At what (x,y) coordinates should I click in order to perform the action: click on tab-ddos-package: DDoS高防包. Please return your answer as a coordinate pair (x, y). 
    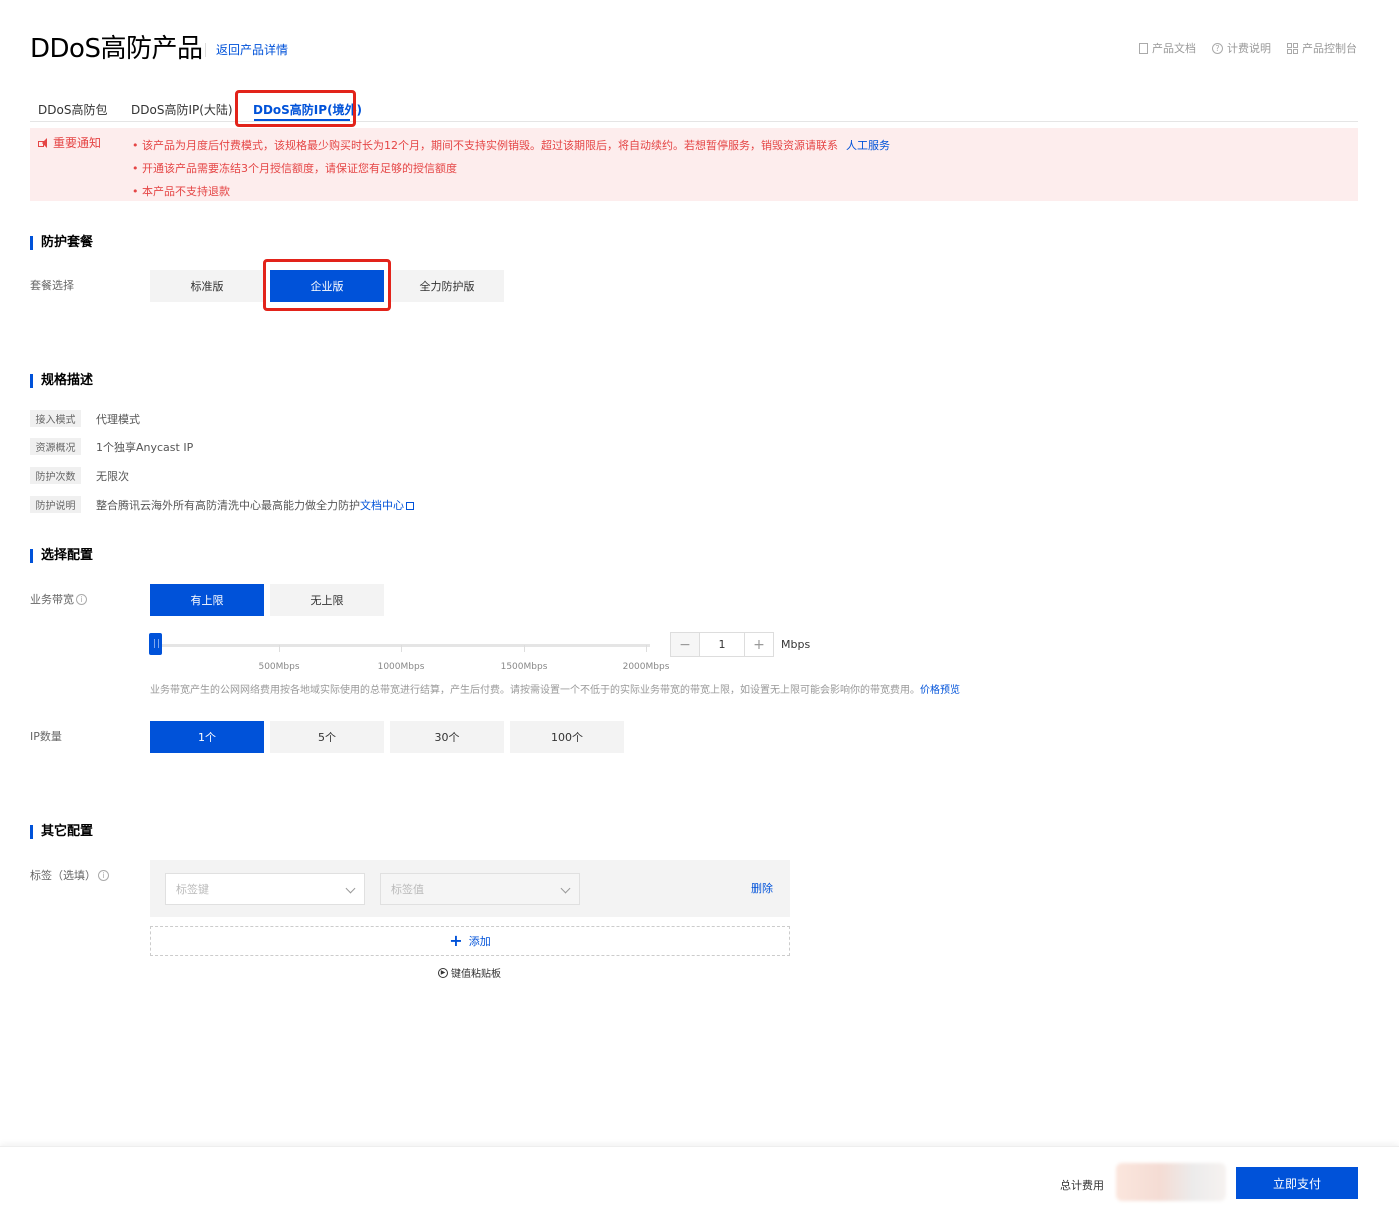
    Looking at the image, I should click on (72, 109).